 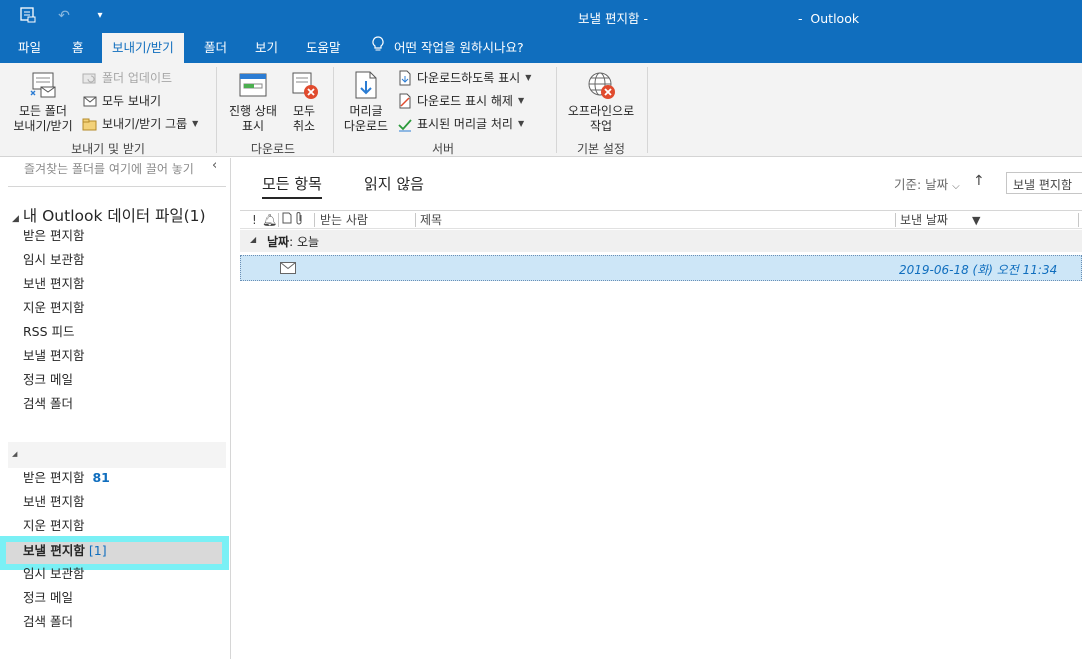 What do you see at coordinates (78, 48) in the screenshot?
I see `tab-home: 홈` at bounding box center [78, 48].